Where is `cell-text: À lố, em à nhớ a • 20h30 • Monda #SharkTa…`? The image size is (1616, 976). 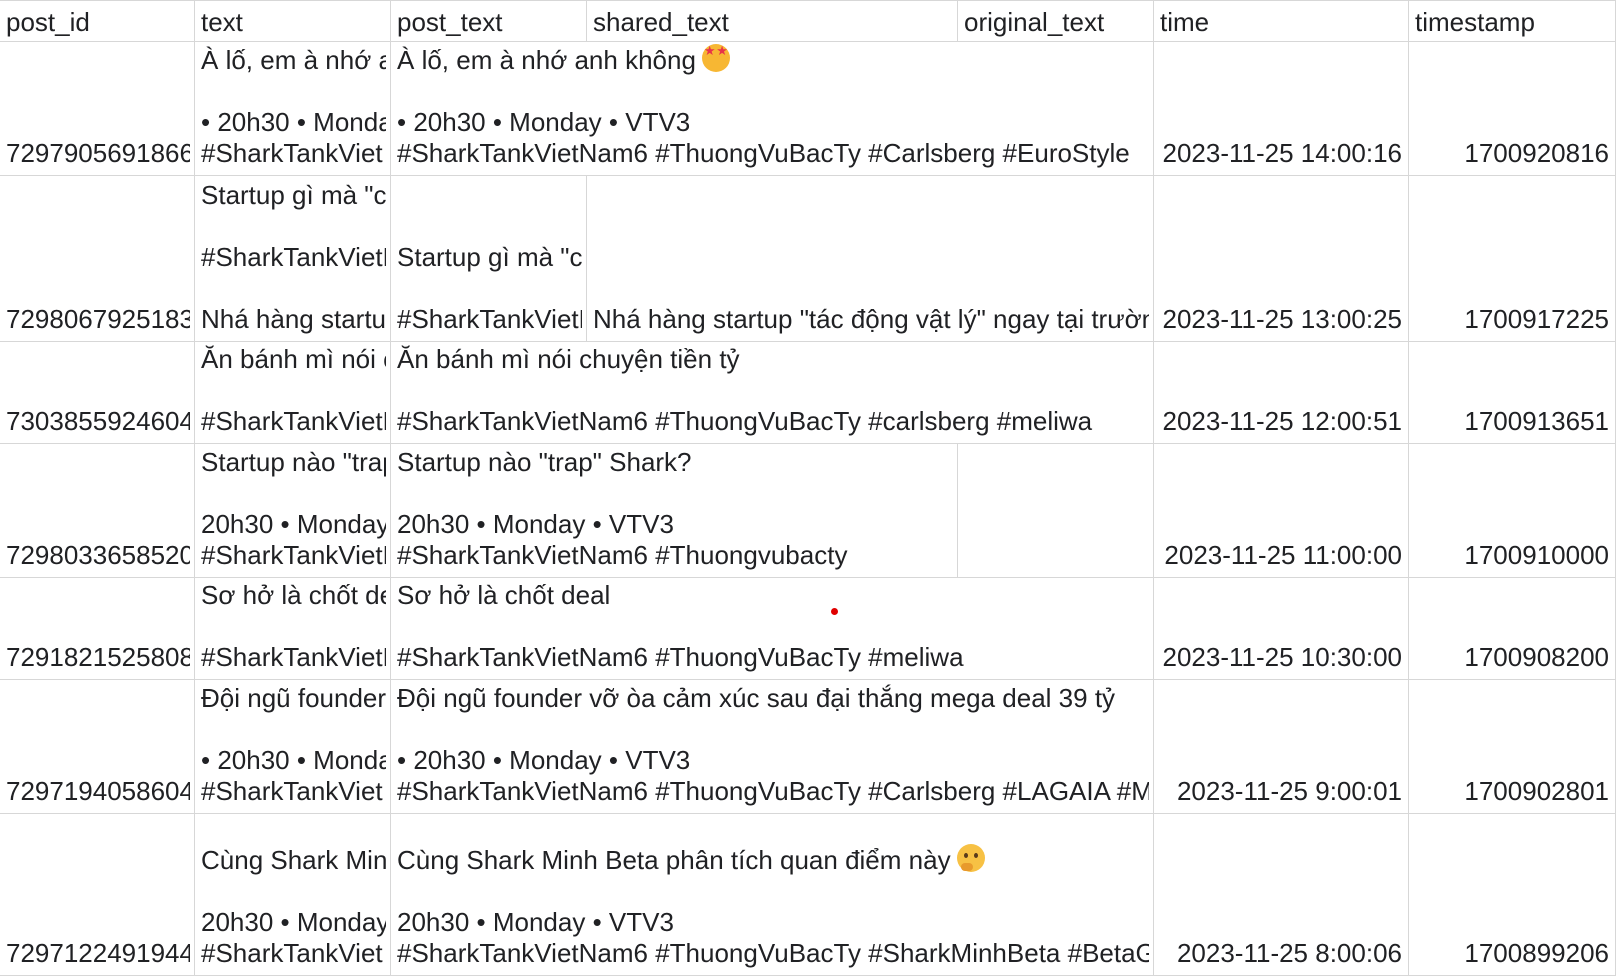 cell-text: À lố, em à nhớ a • 20h30 • Monda #SharkTa… is located at coordinates (293, 109).